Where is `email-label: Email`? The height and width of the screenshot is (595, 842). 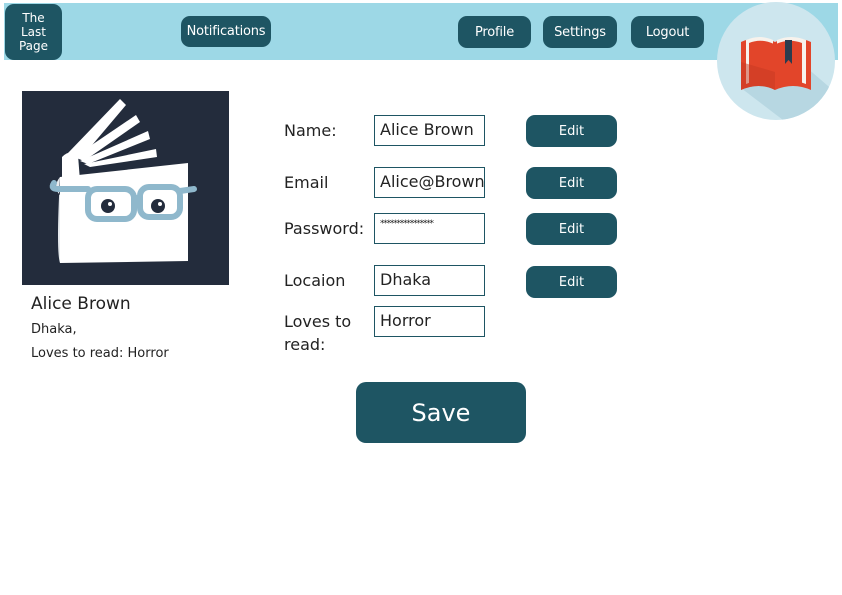 email-label: Email is located at coordinates (306, 182).